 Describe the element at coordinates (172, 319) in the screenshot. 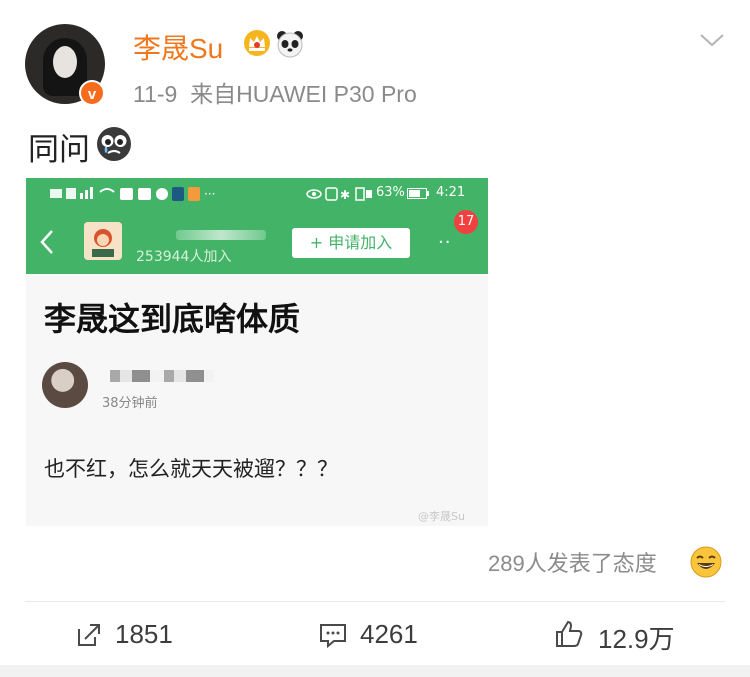

I see `embedded-post-title: 李晟这到底啥体质` at that location.